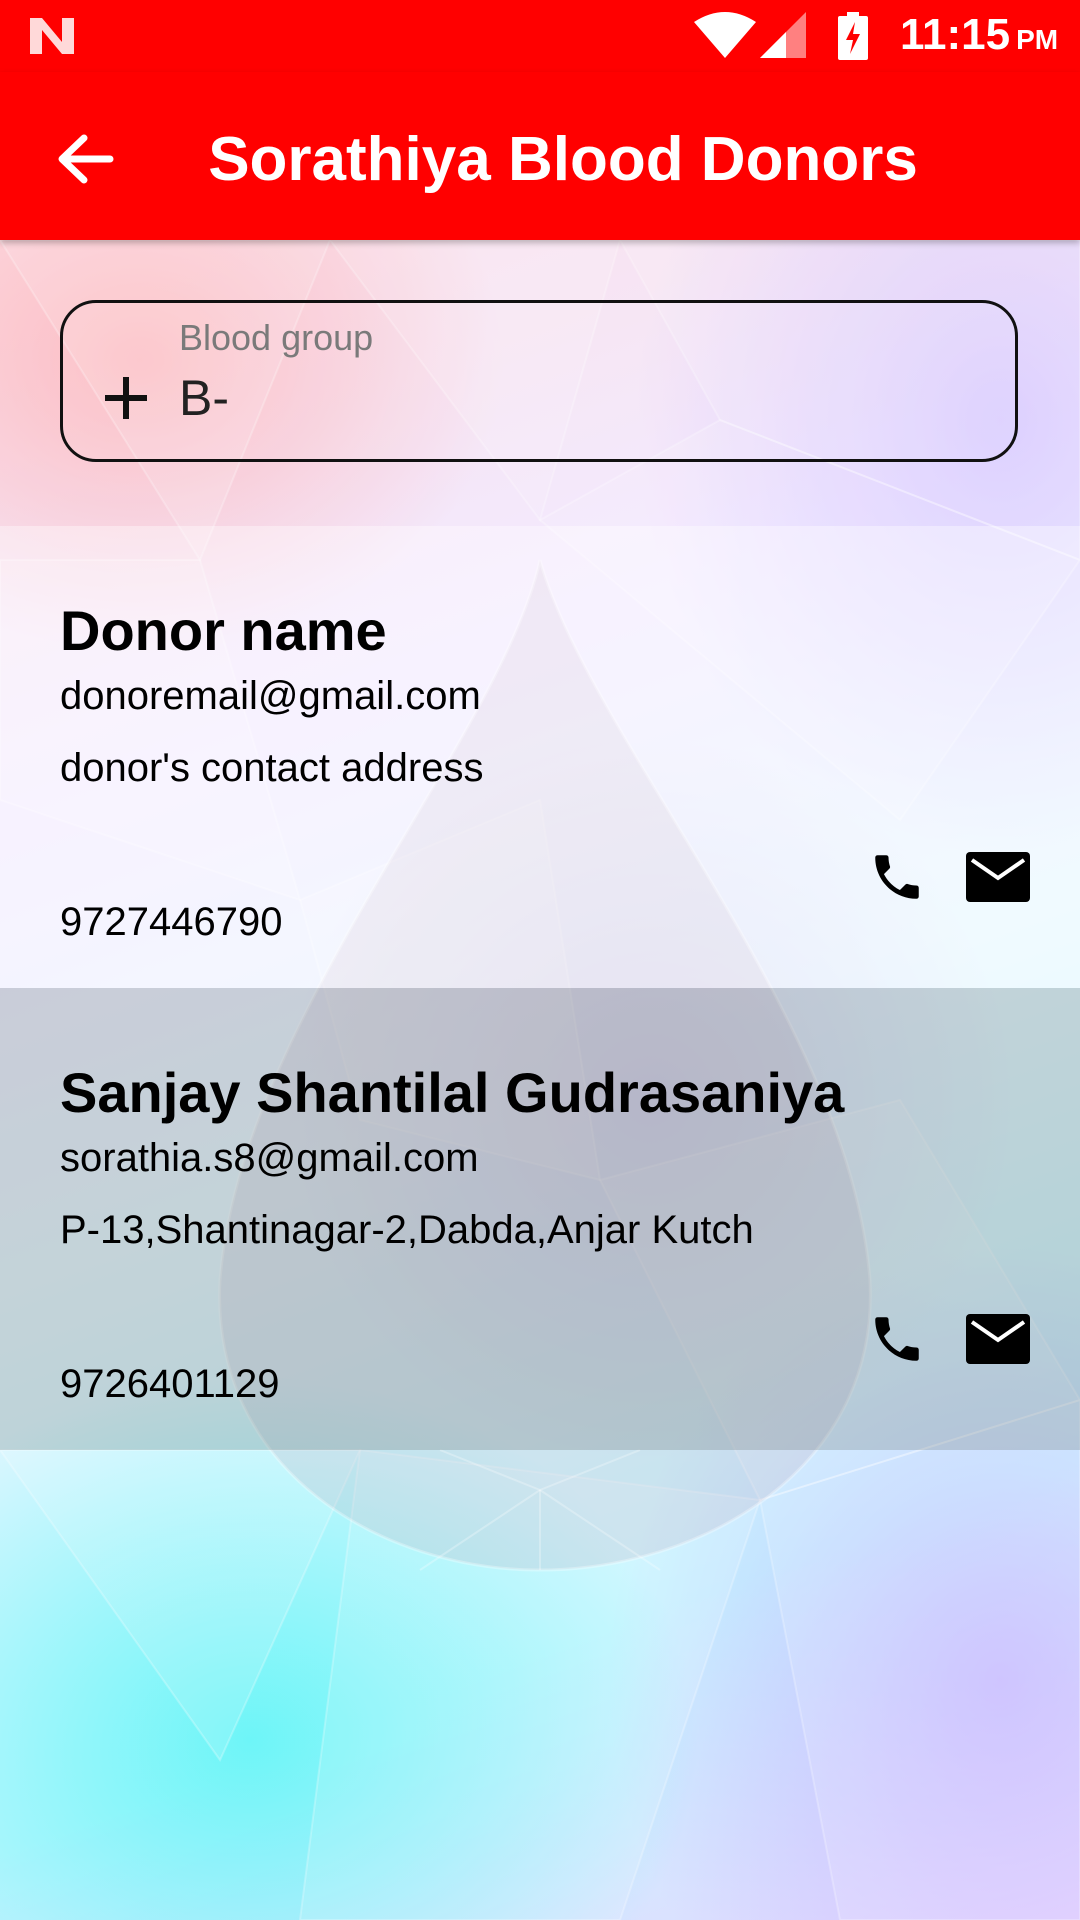  What do you see at coordinates (853, 36) in the screenshot?
I see `battery-charging-icon` at bounding box center [853, 36].